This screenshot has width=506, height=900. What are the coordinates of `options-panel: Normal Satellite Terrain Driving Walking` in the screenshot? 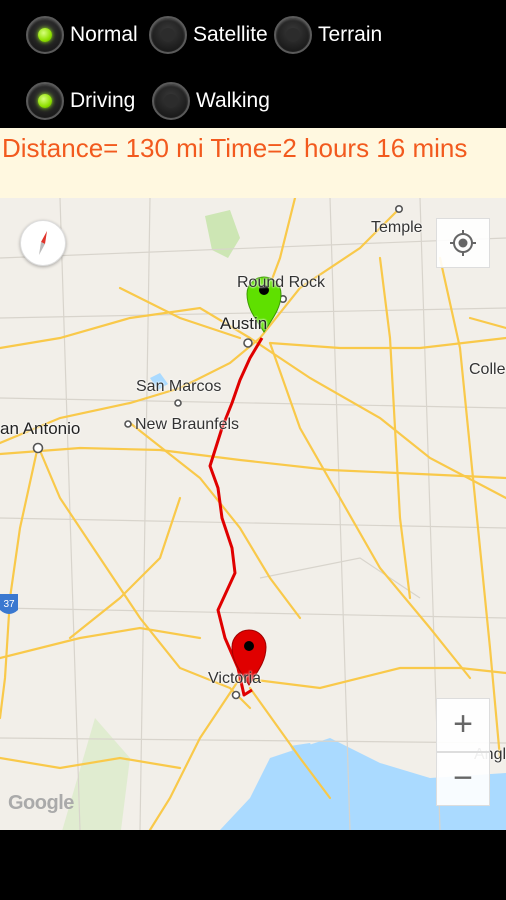 It's located at (253, 64).